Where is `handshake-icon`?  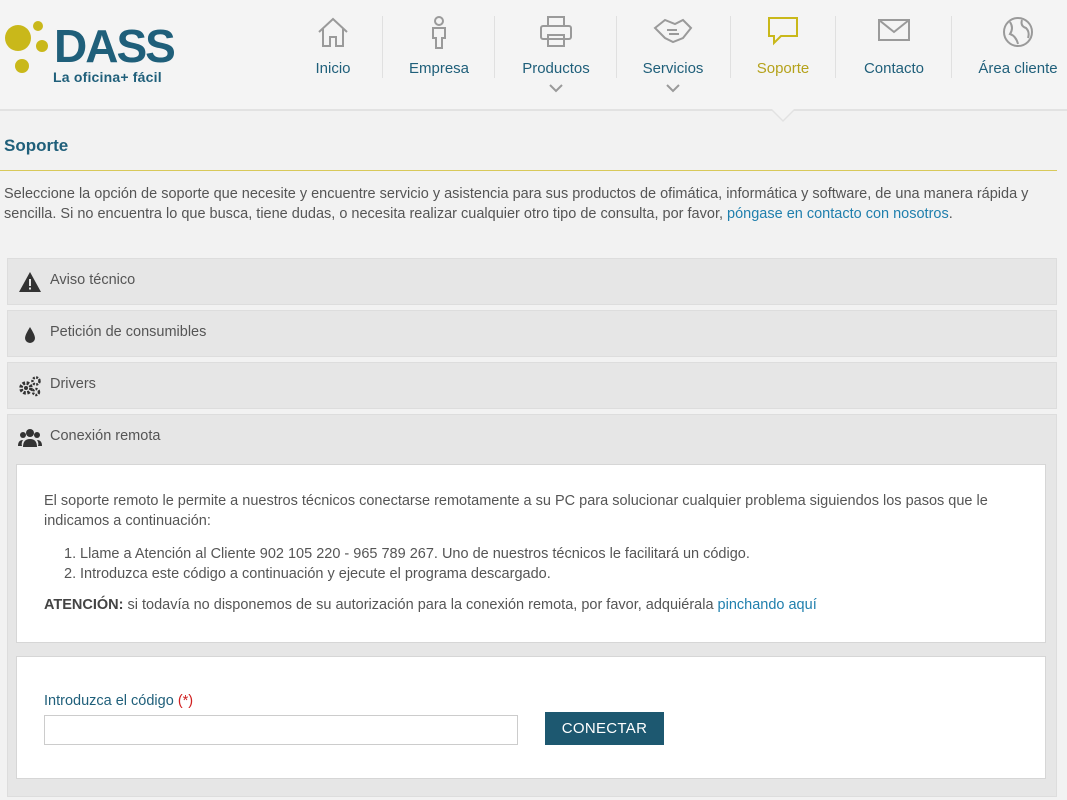
handshake-icon is located at coordinates (673, 31).